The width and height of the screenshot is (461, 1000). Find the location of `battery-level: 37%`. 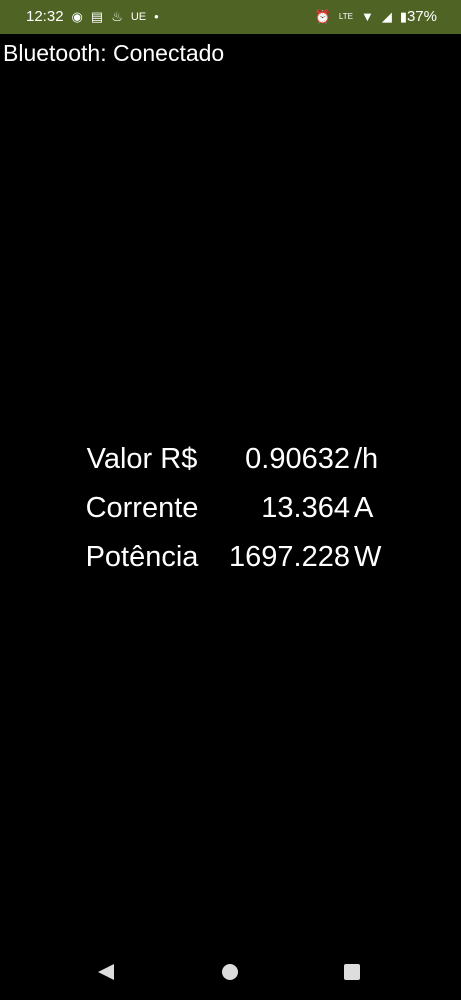

battery-level: 37% is located at coordinates (421, 16).